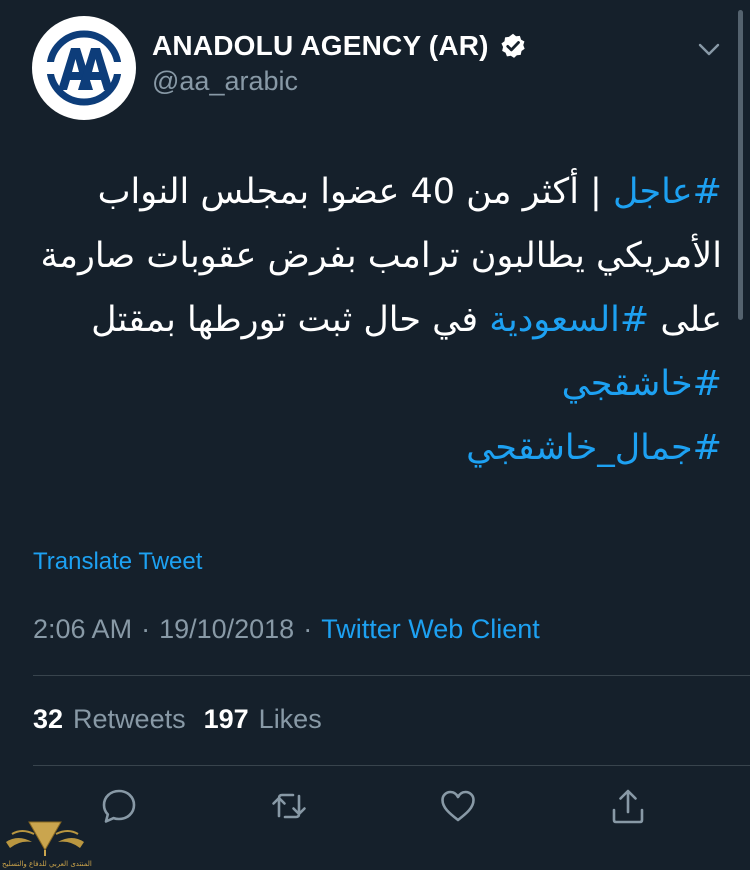  I want to click on tweet-line-3: على #السعودية في حال ثبت تورطها بمقتل, so click(377, 320).